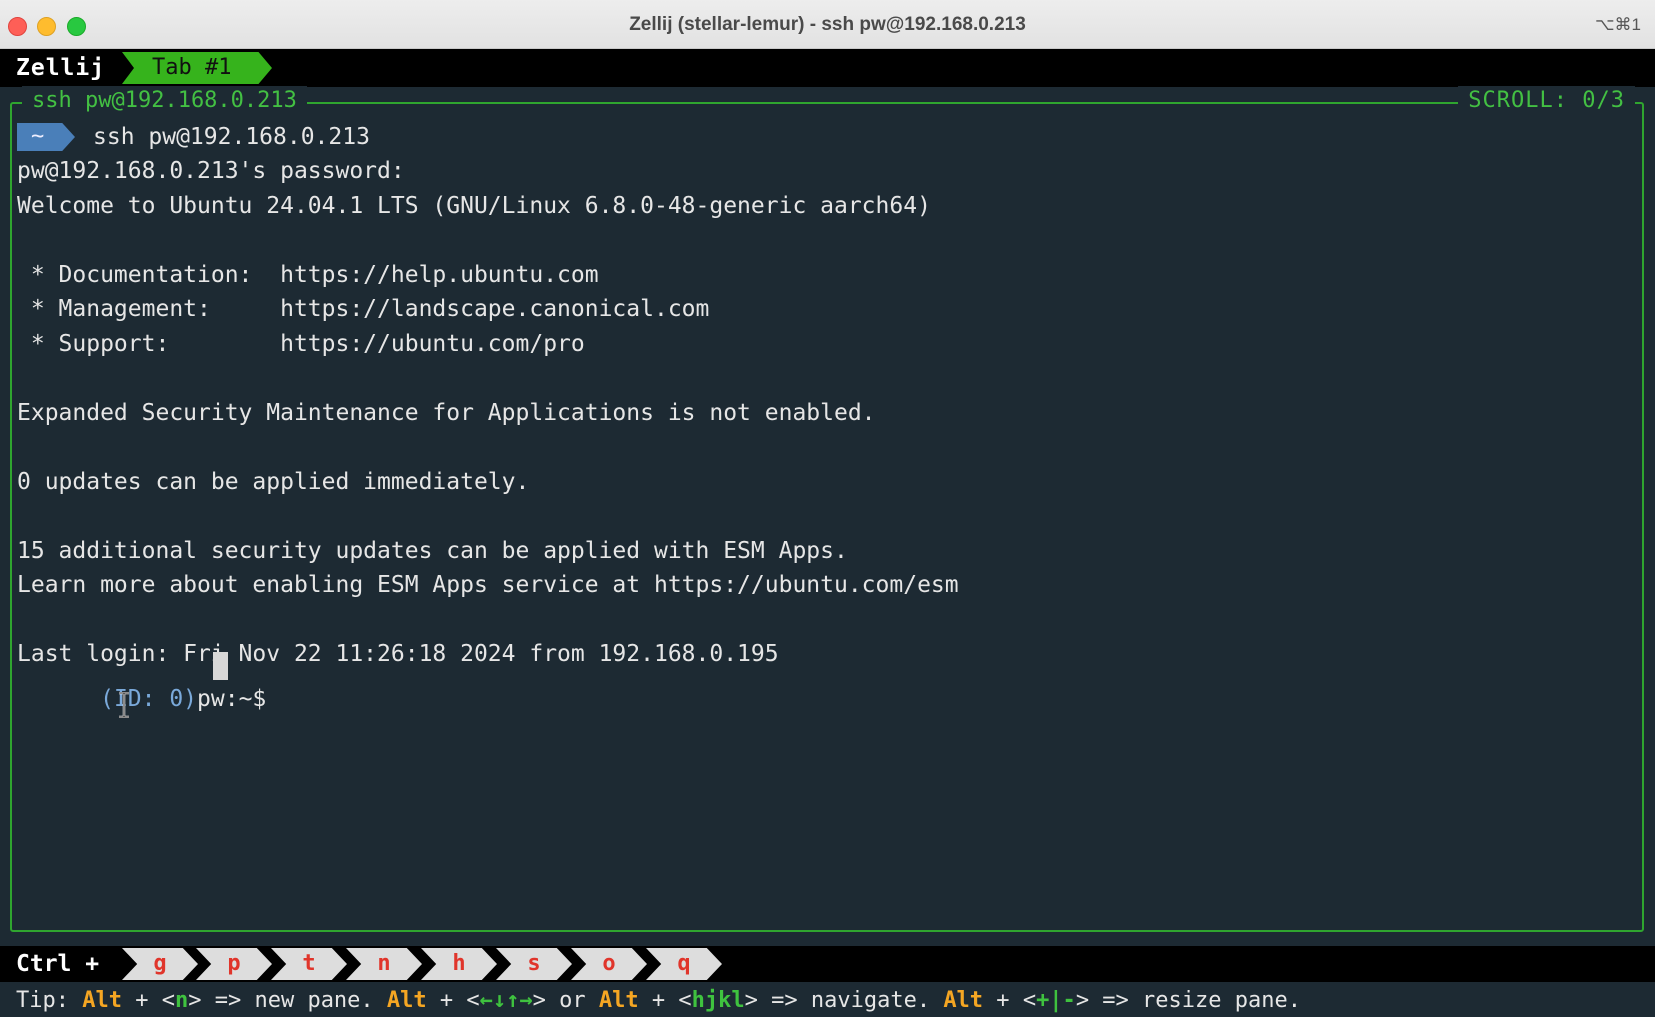  Describe the element at coordinates (301, 343) in the screenshot. I see `terminal-line: * Support: https://ubuntu.com/pro` at that location.